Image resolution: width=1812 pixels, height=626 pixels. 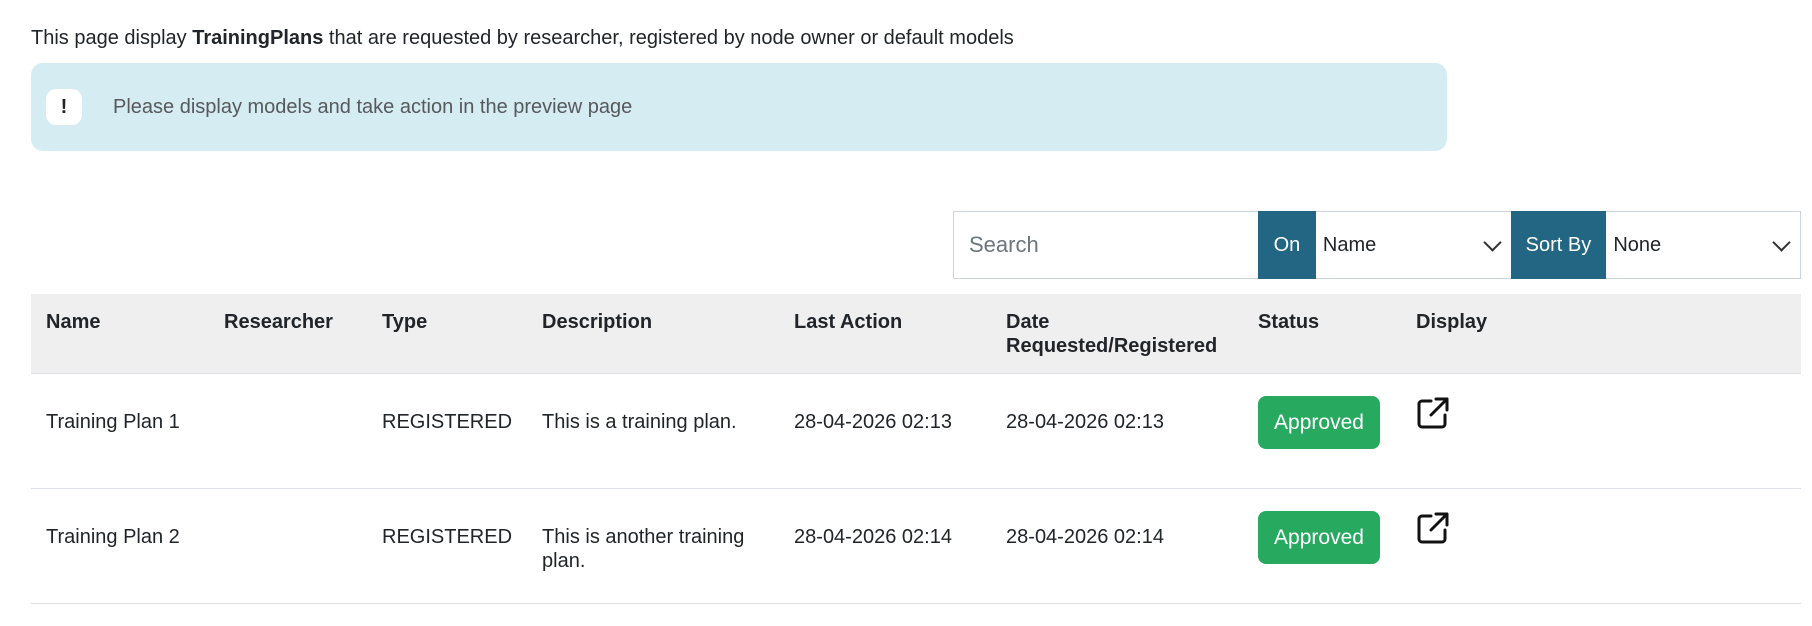 I want to click on header-date: Date Requested/Registered, so click(x=1117, y=334).